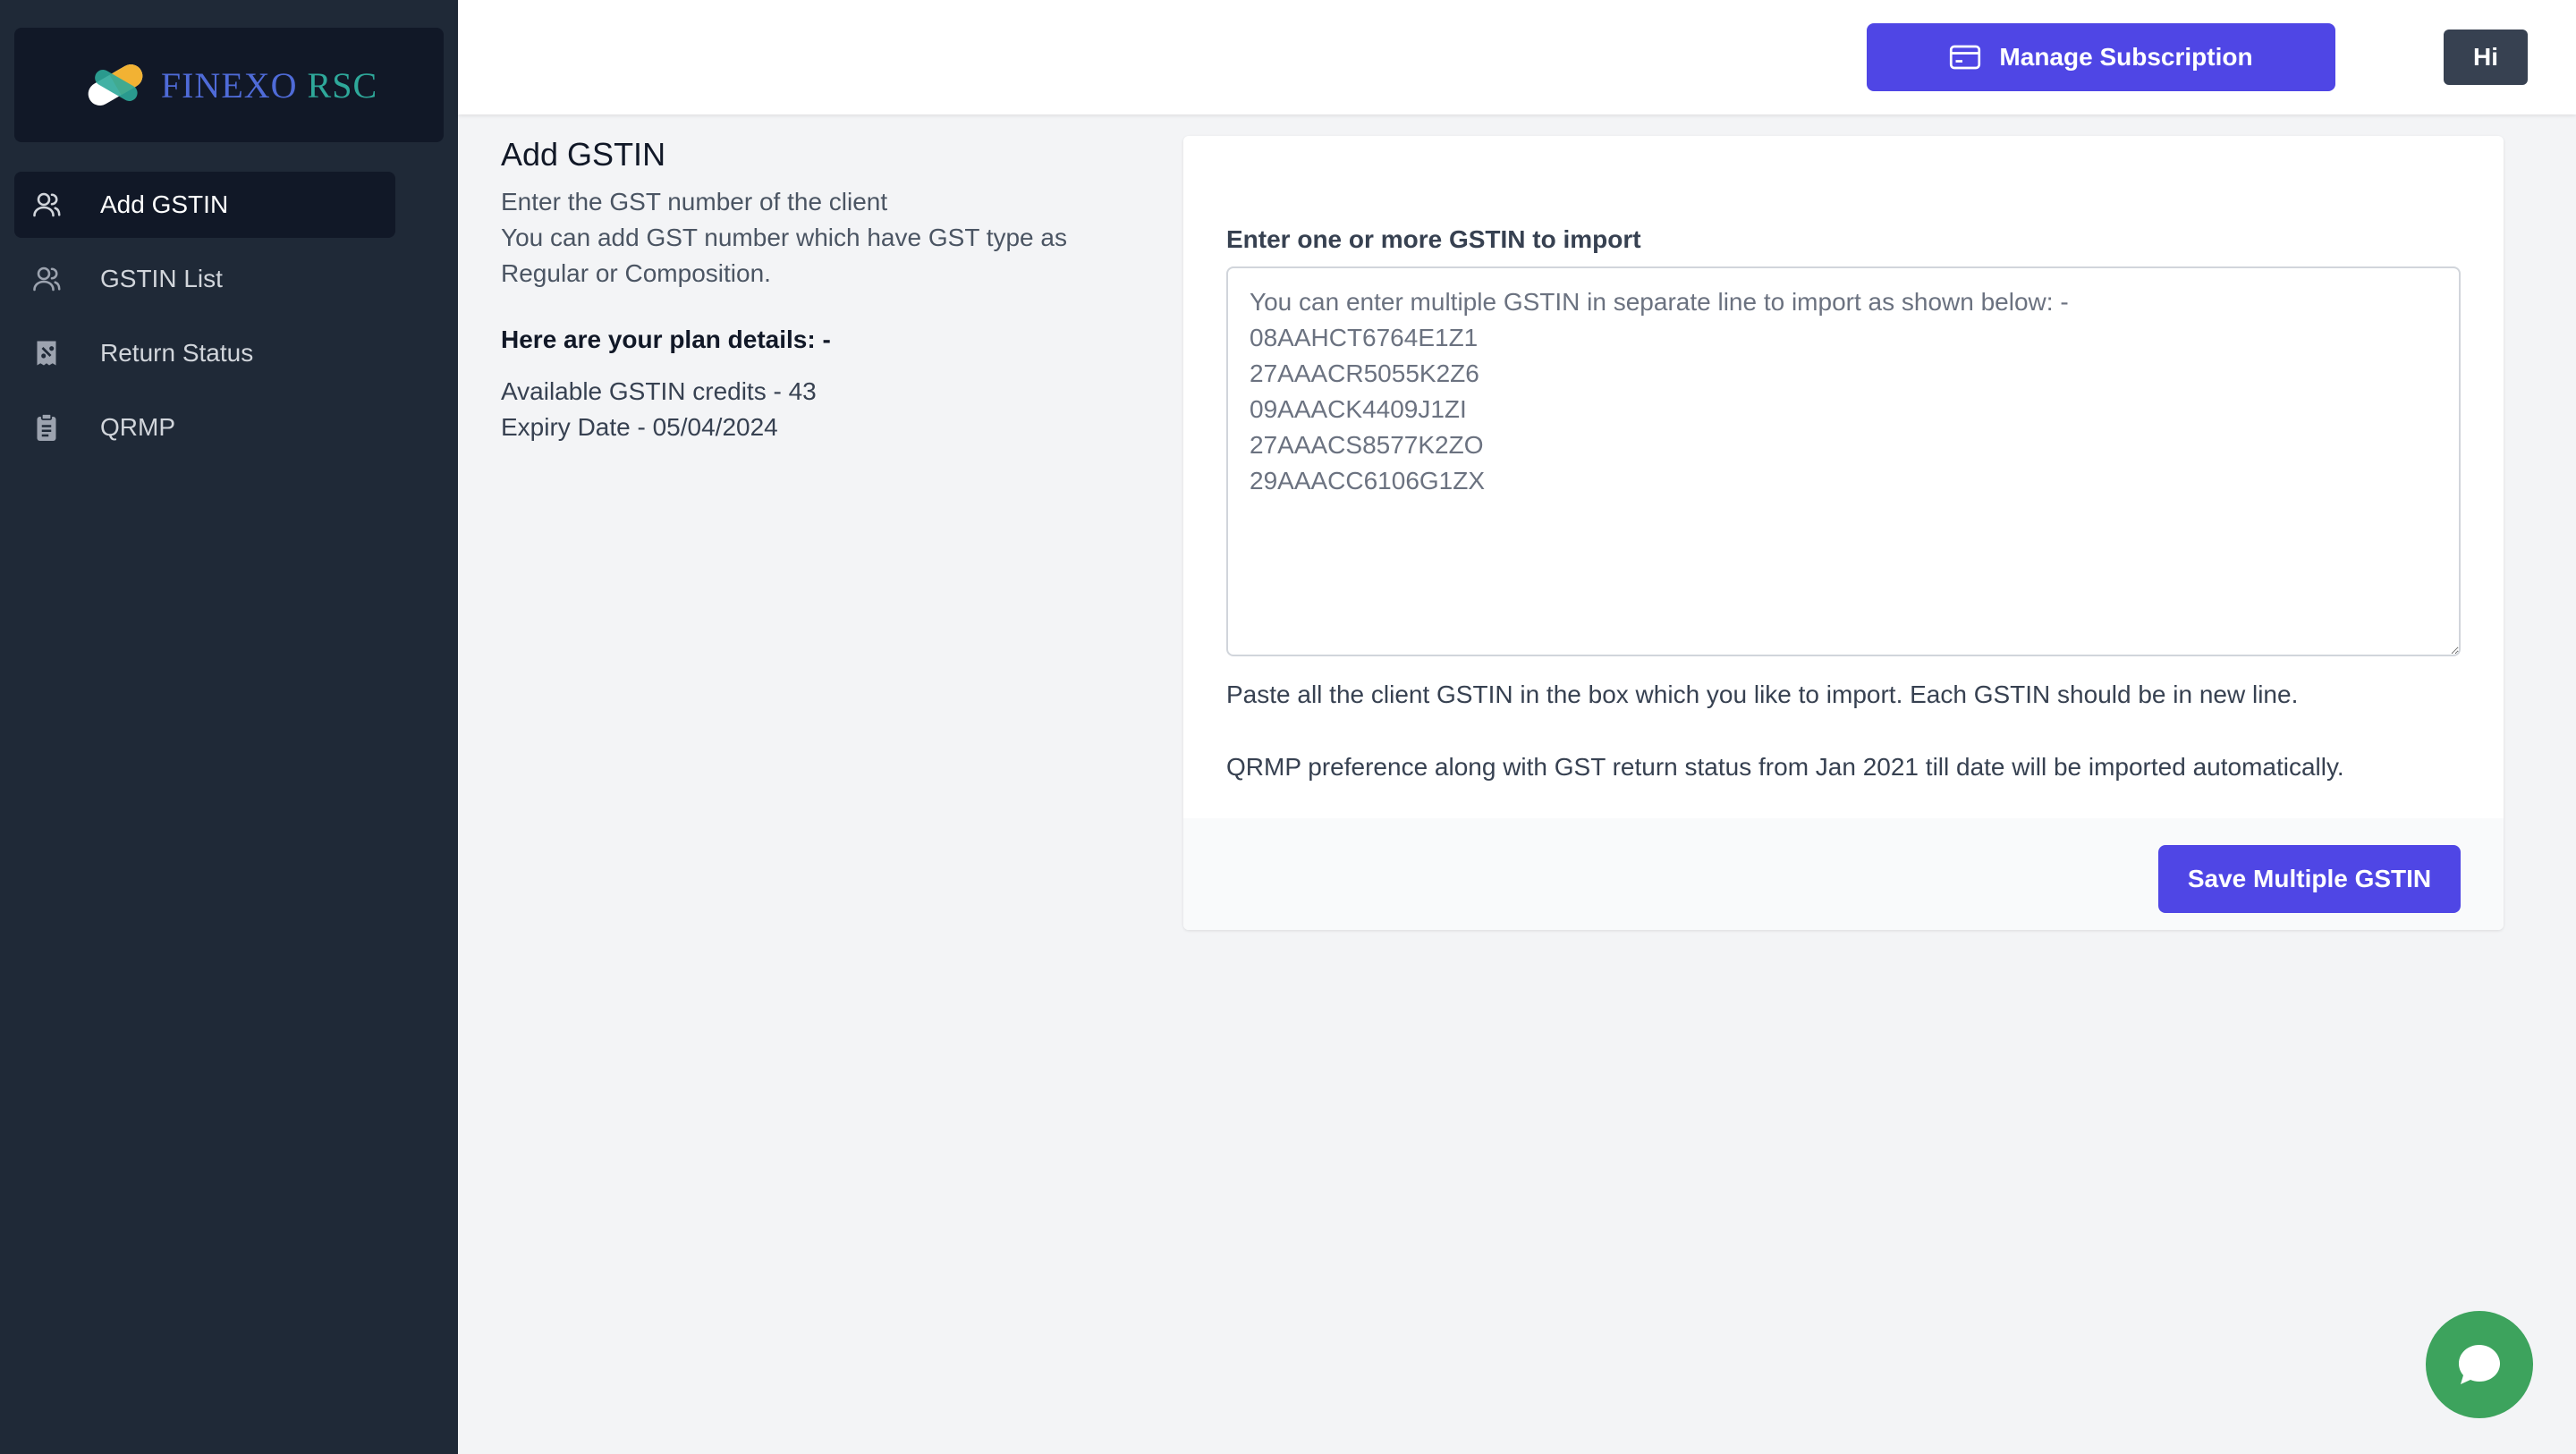 The height and width of the screenshot is (1454, 2576). I want to click on brand-name: FINEXO RSC, so click(269, 85).